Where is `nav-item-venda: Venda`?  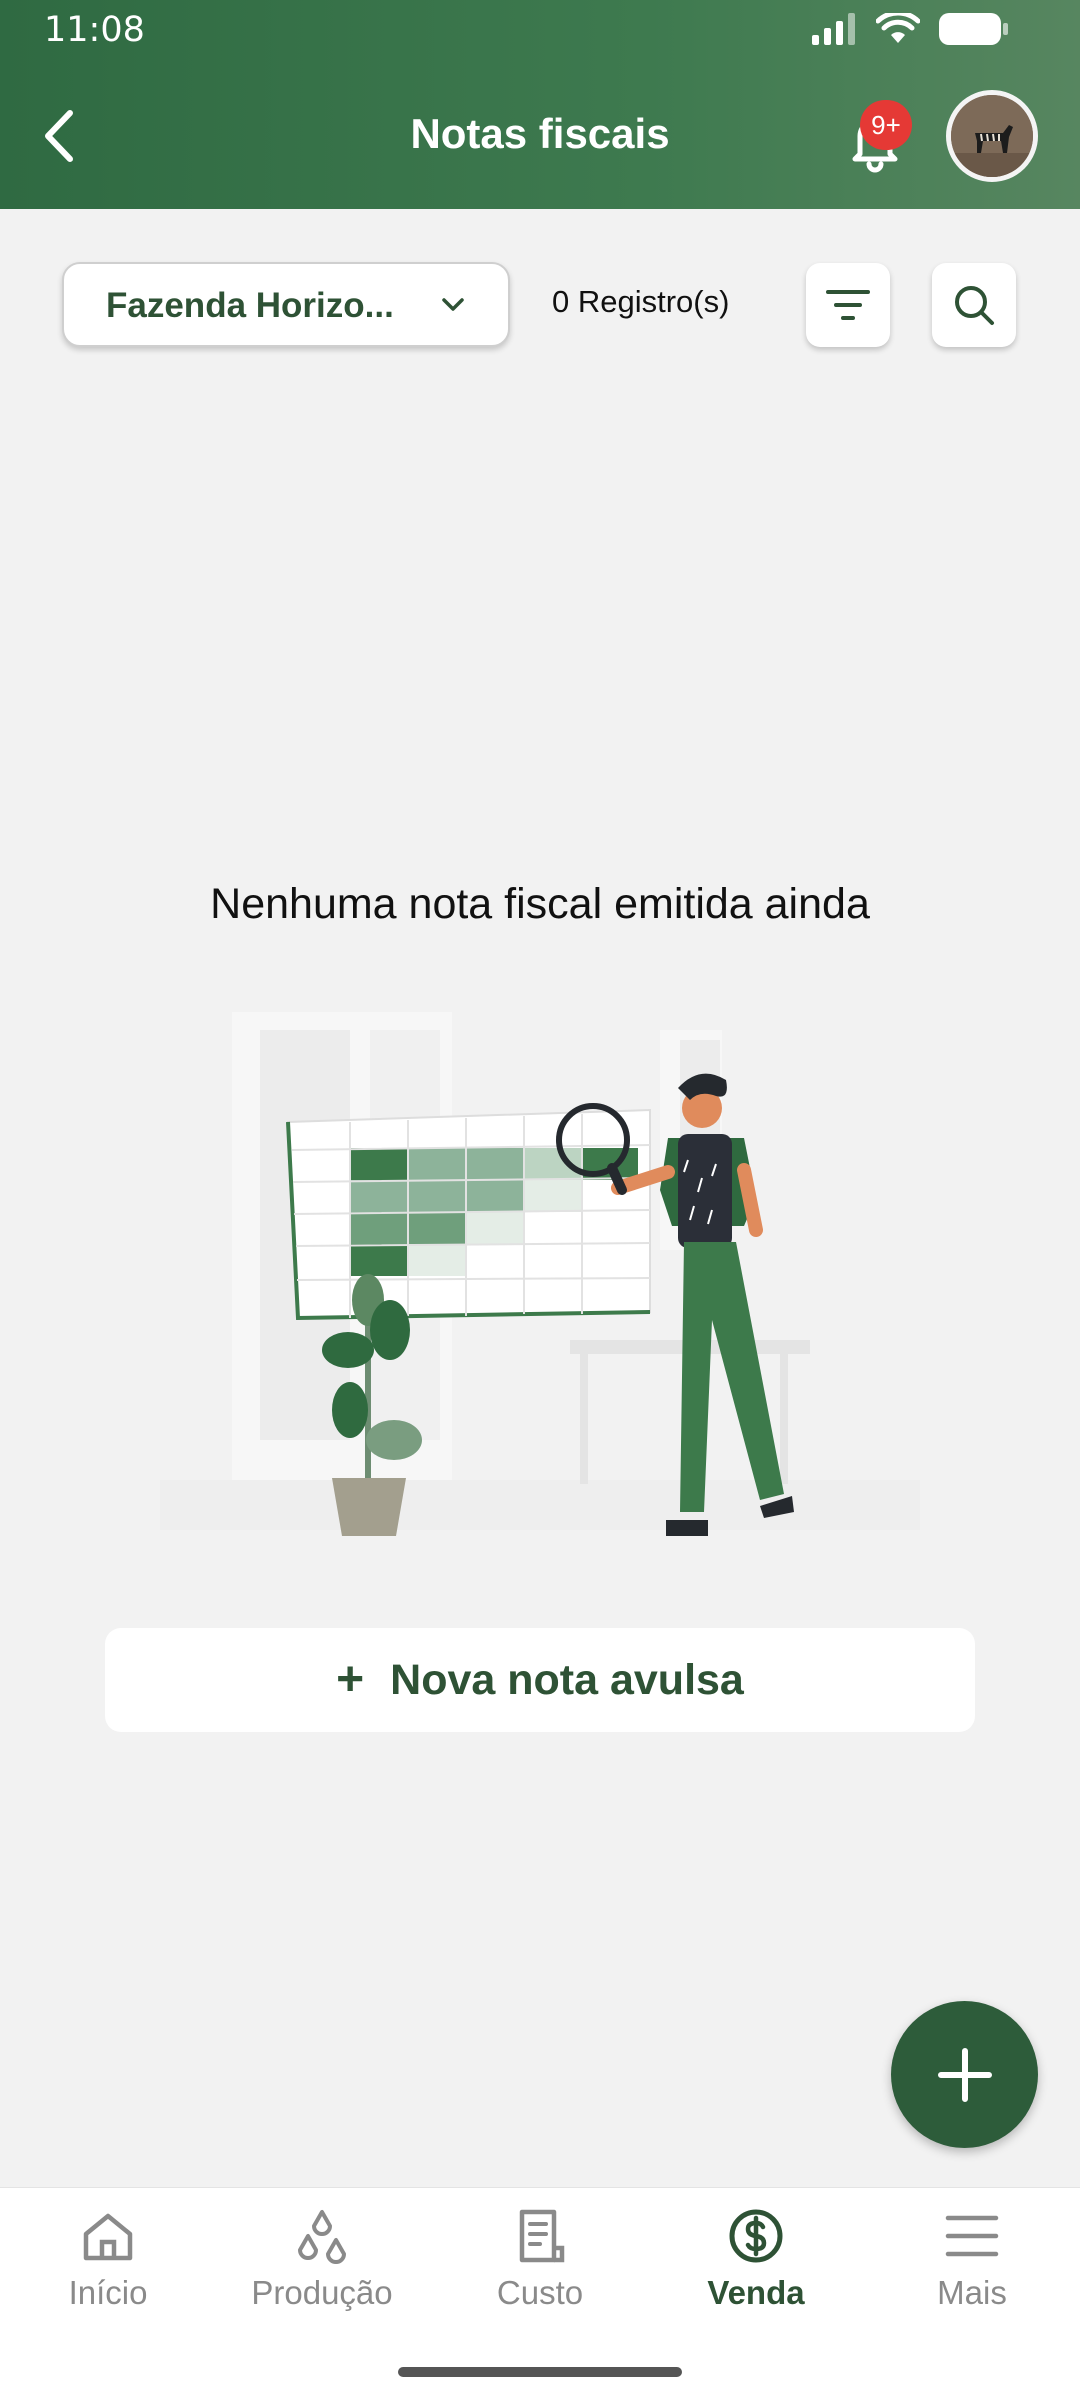
nav-item-venda: Venda is located at coordinates (756, 2268).